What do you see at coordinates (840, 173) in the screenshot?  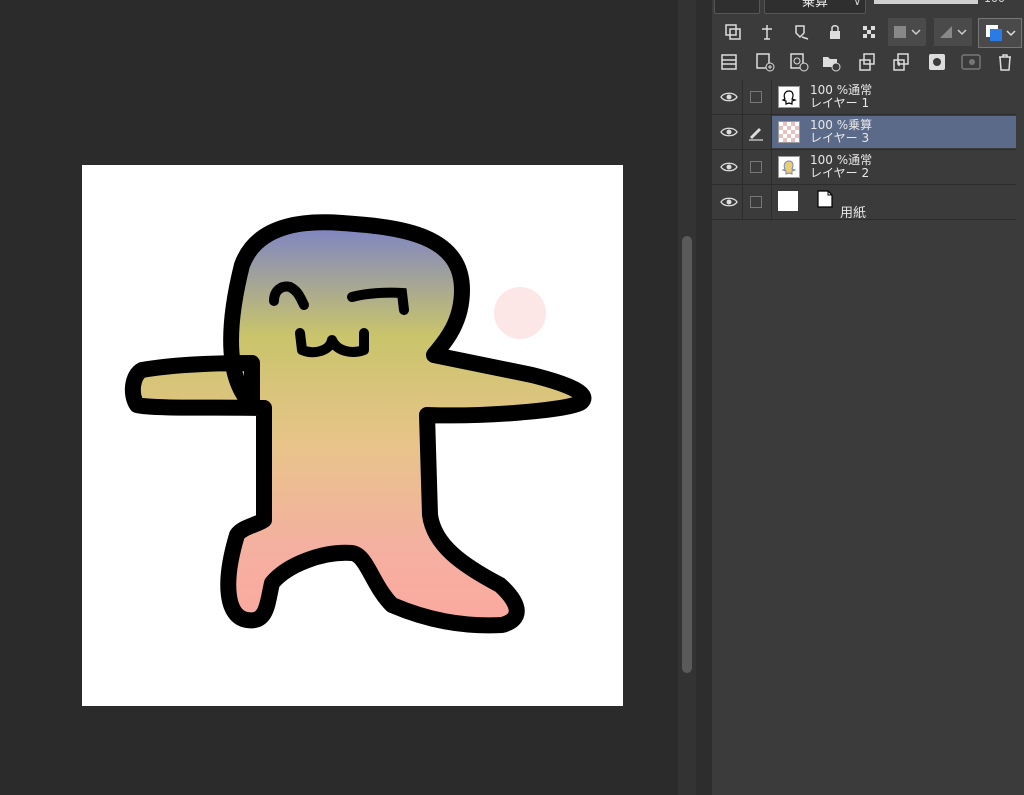 I see `layer-name: レイヤー 2` at bounding box center [840, 173].